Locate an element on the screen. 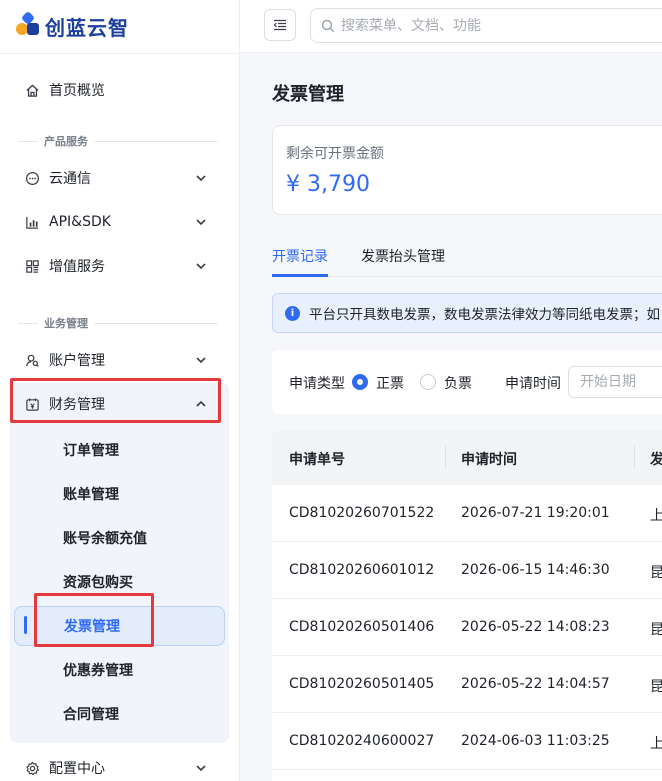  highlight-finance is located at coordinates (115, 400).